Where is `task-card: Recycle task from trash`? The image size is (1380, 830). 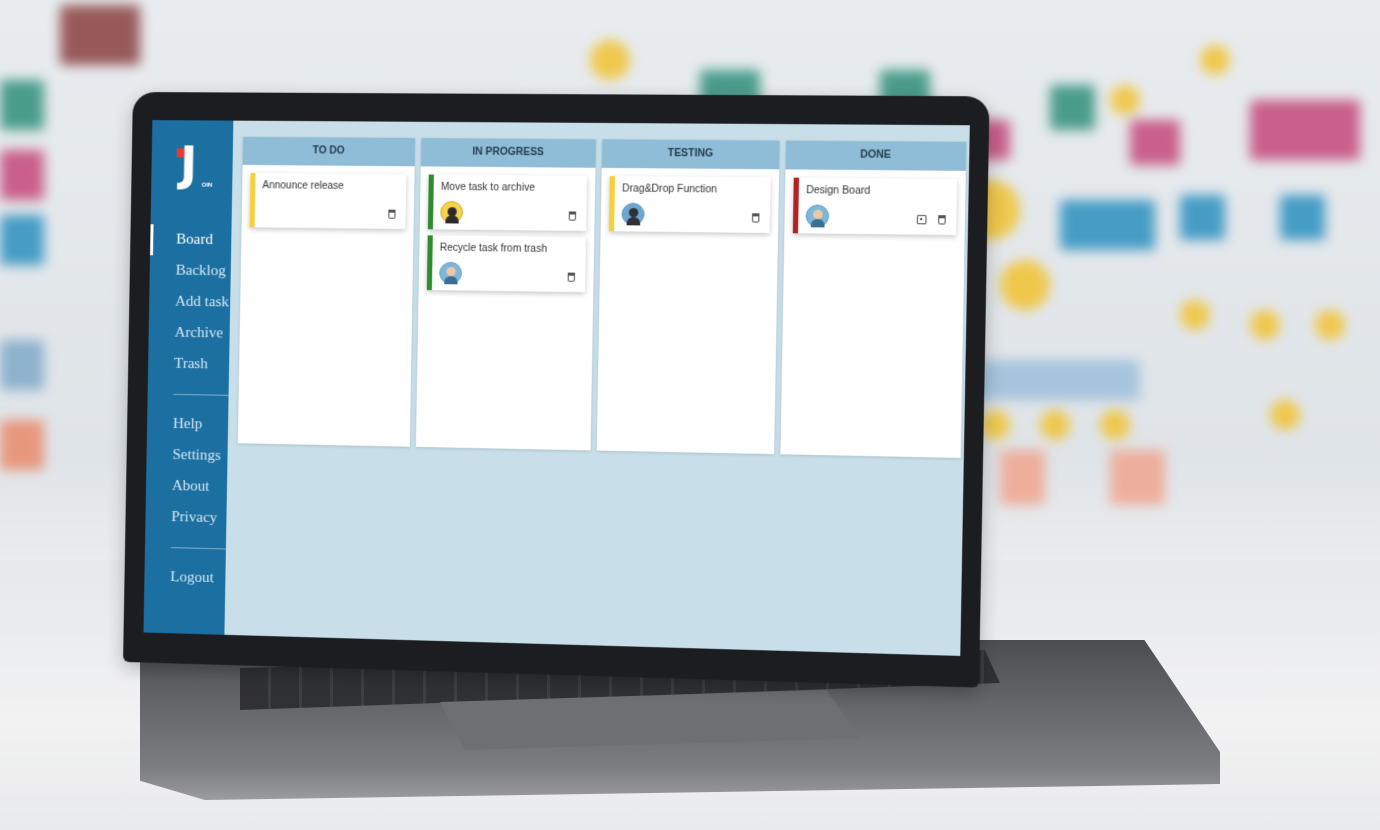 task-card: Recycle task from trash is located at coordinates (506, 263).